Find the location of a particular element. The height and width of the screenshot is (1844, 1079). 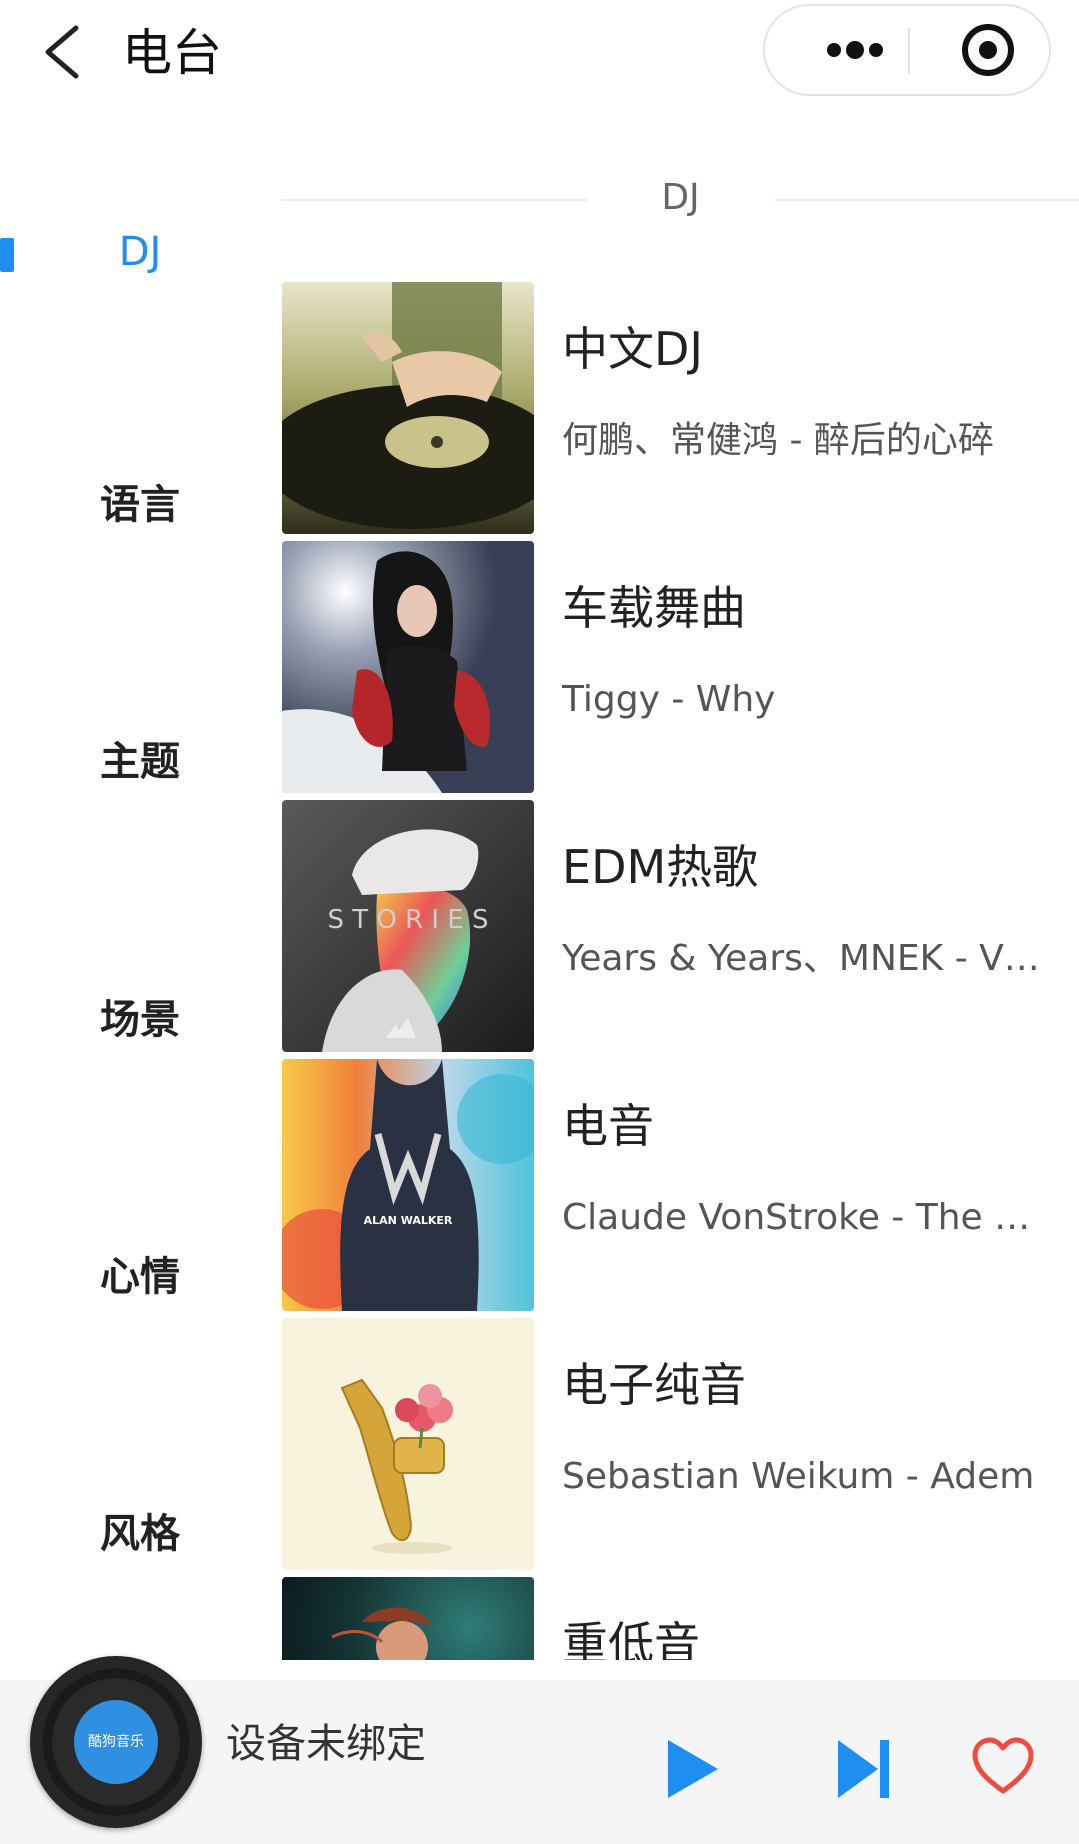

disc-label: 酷狗音乐 is located at coordinates (116, 1742).